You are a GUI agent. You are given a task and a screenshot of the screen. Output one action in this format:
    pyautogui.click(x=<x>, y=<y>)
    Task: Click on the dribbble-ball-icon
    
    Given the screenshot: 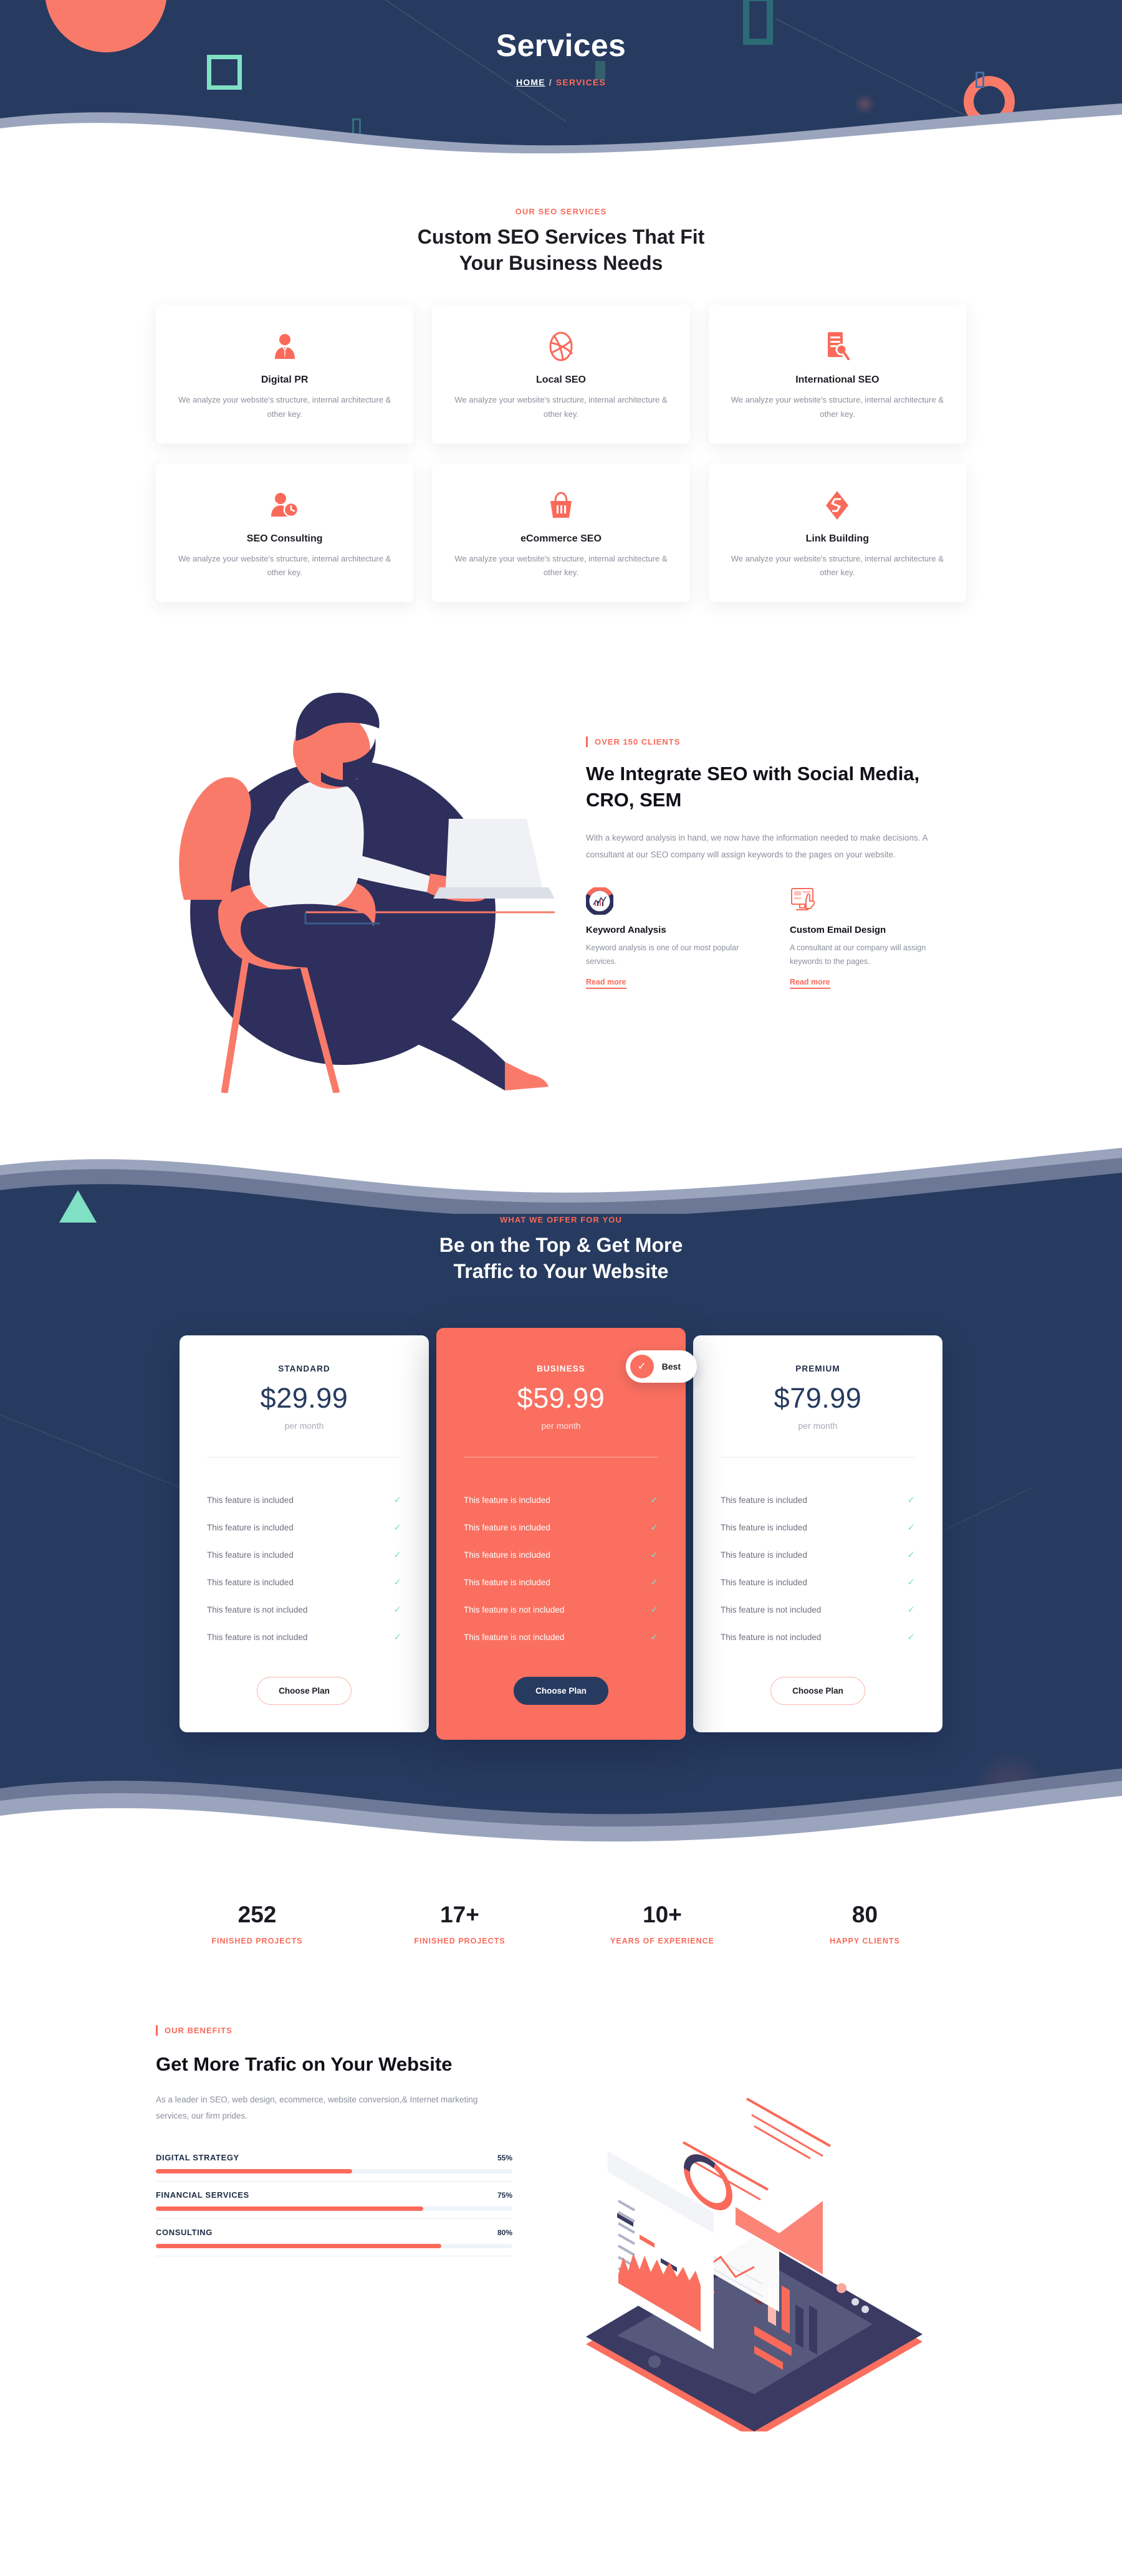 What is the action you would take?
    pyautogui.click(x=560, y=347)
    